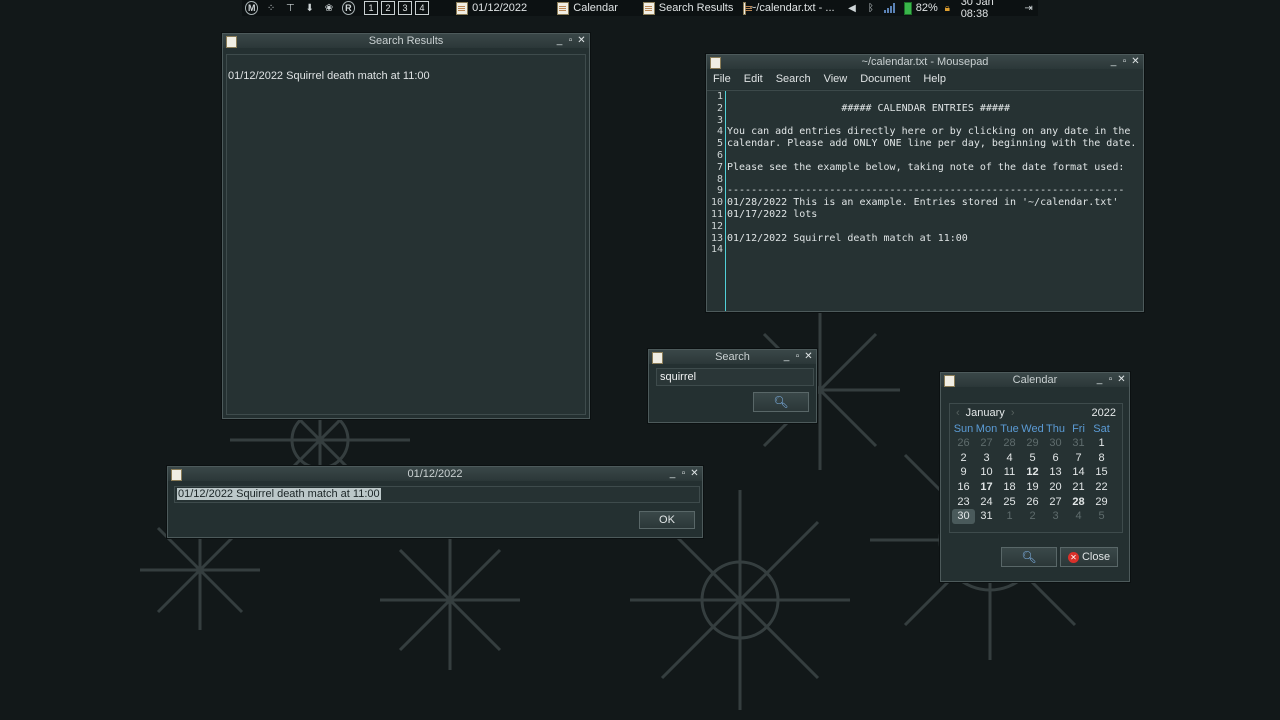 The image size is (1280, 720). I want to click on task-entry: 01/12/2022, so click(501, 8).